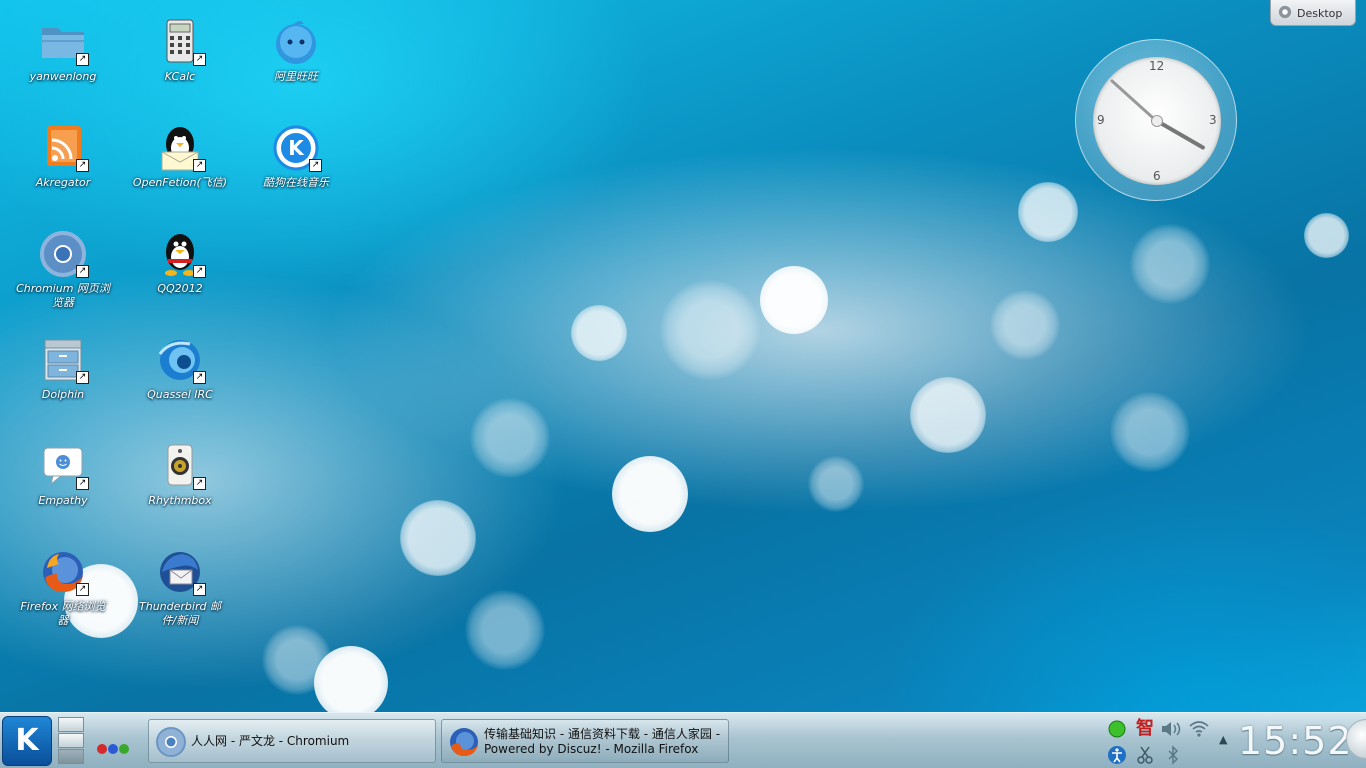 The height and width of the screenshot is (768, 1366). I want to click on task-chromium-window: 人人网 - 严文龙 - Chromium, so click(292, 741).